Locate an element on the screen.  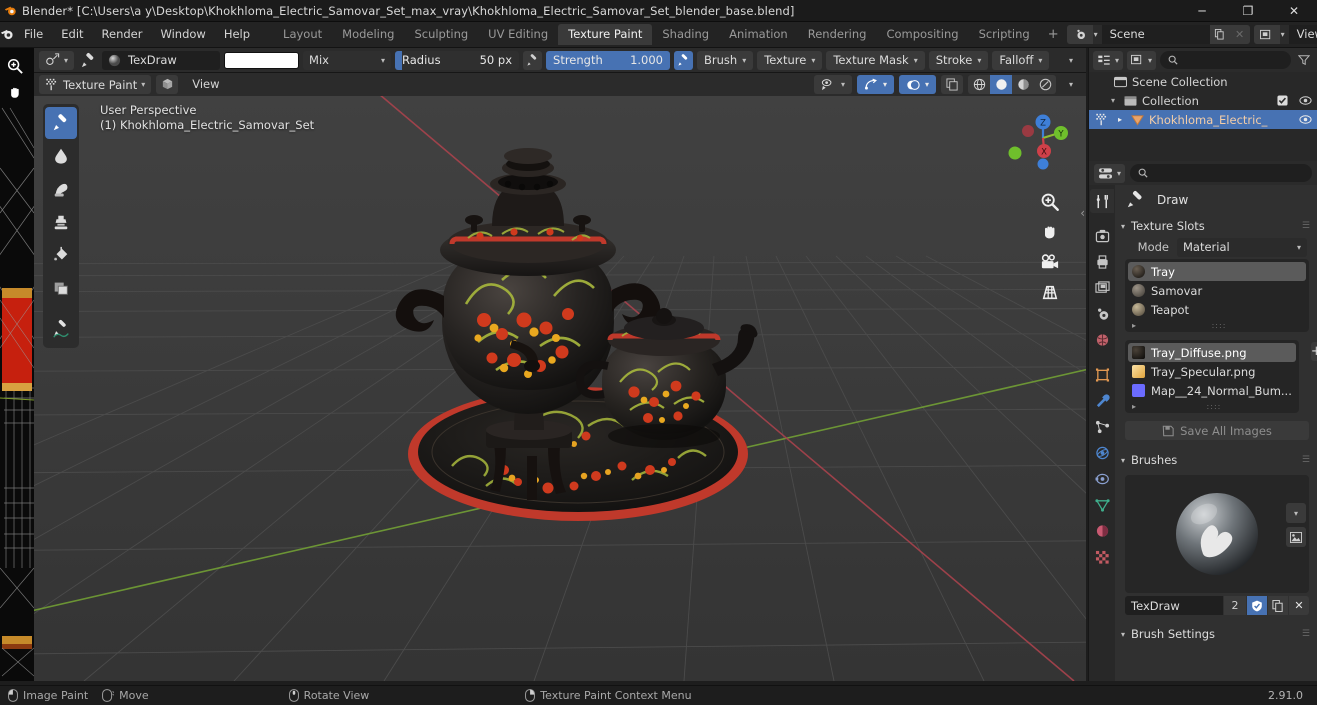
tab-modeling: Modeling is located at coordinates (368, 34).